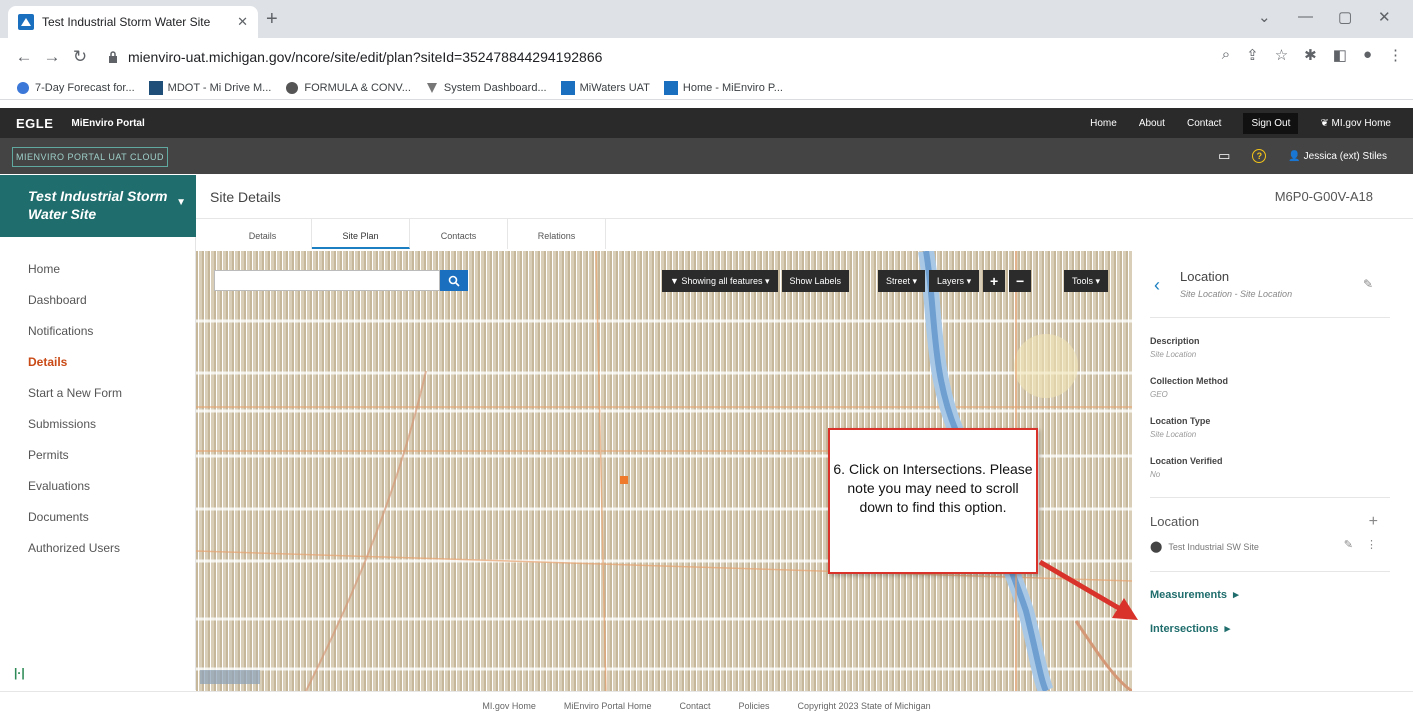 The width and height of the screenshot is (1413, 719). Describe the element at coordinates (815, 281) in the screenshot. I see `show-labels-button: Show Labels` at that location.